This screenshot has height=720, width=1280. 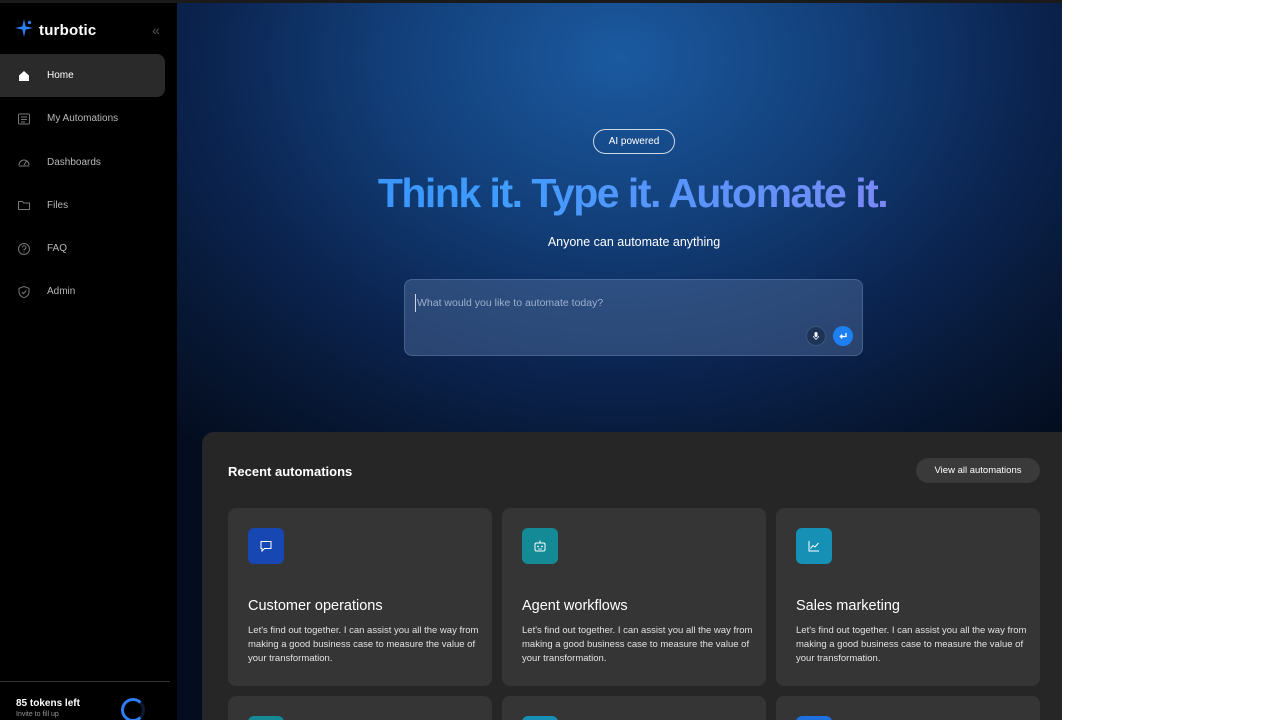 I want to click on hero-subheadline: Anyone can automate anything, so click(x=634, y=242).